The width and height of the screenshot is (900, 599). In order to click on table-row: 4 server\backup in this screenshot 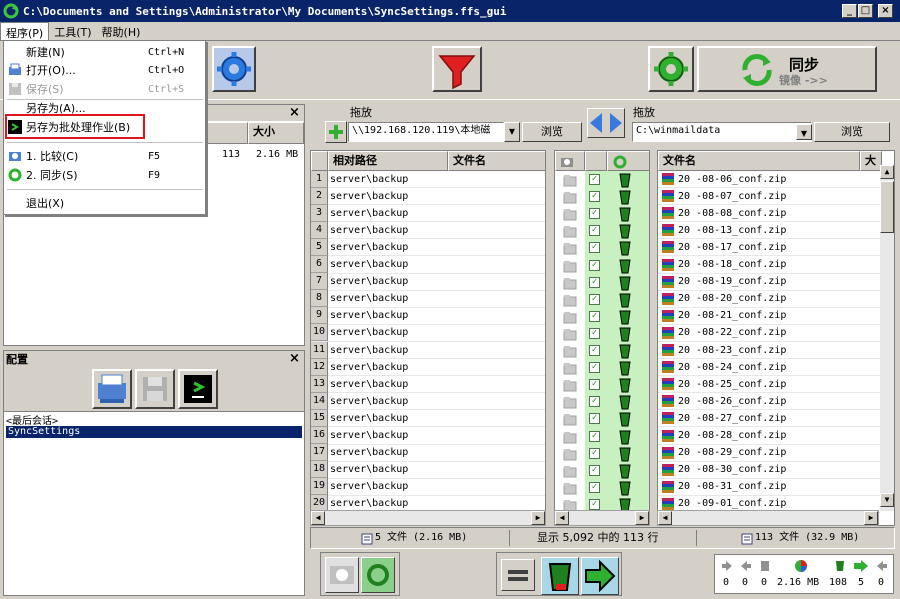, I will do `click(428, 230)`.